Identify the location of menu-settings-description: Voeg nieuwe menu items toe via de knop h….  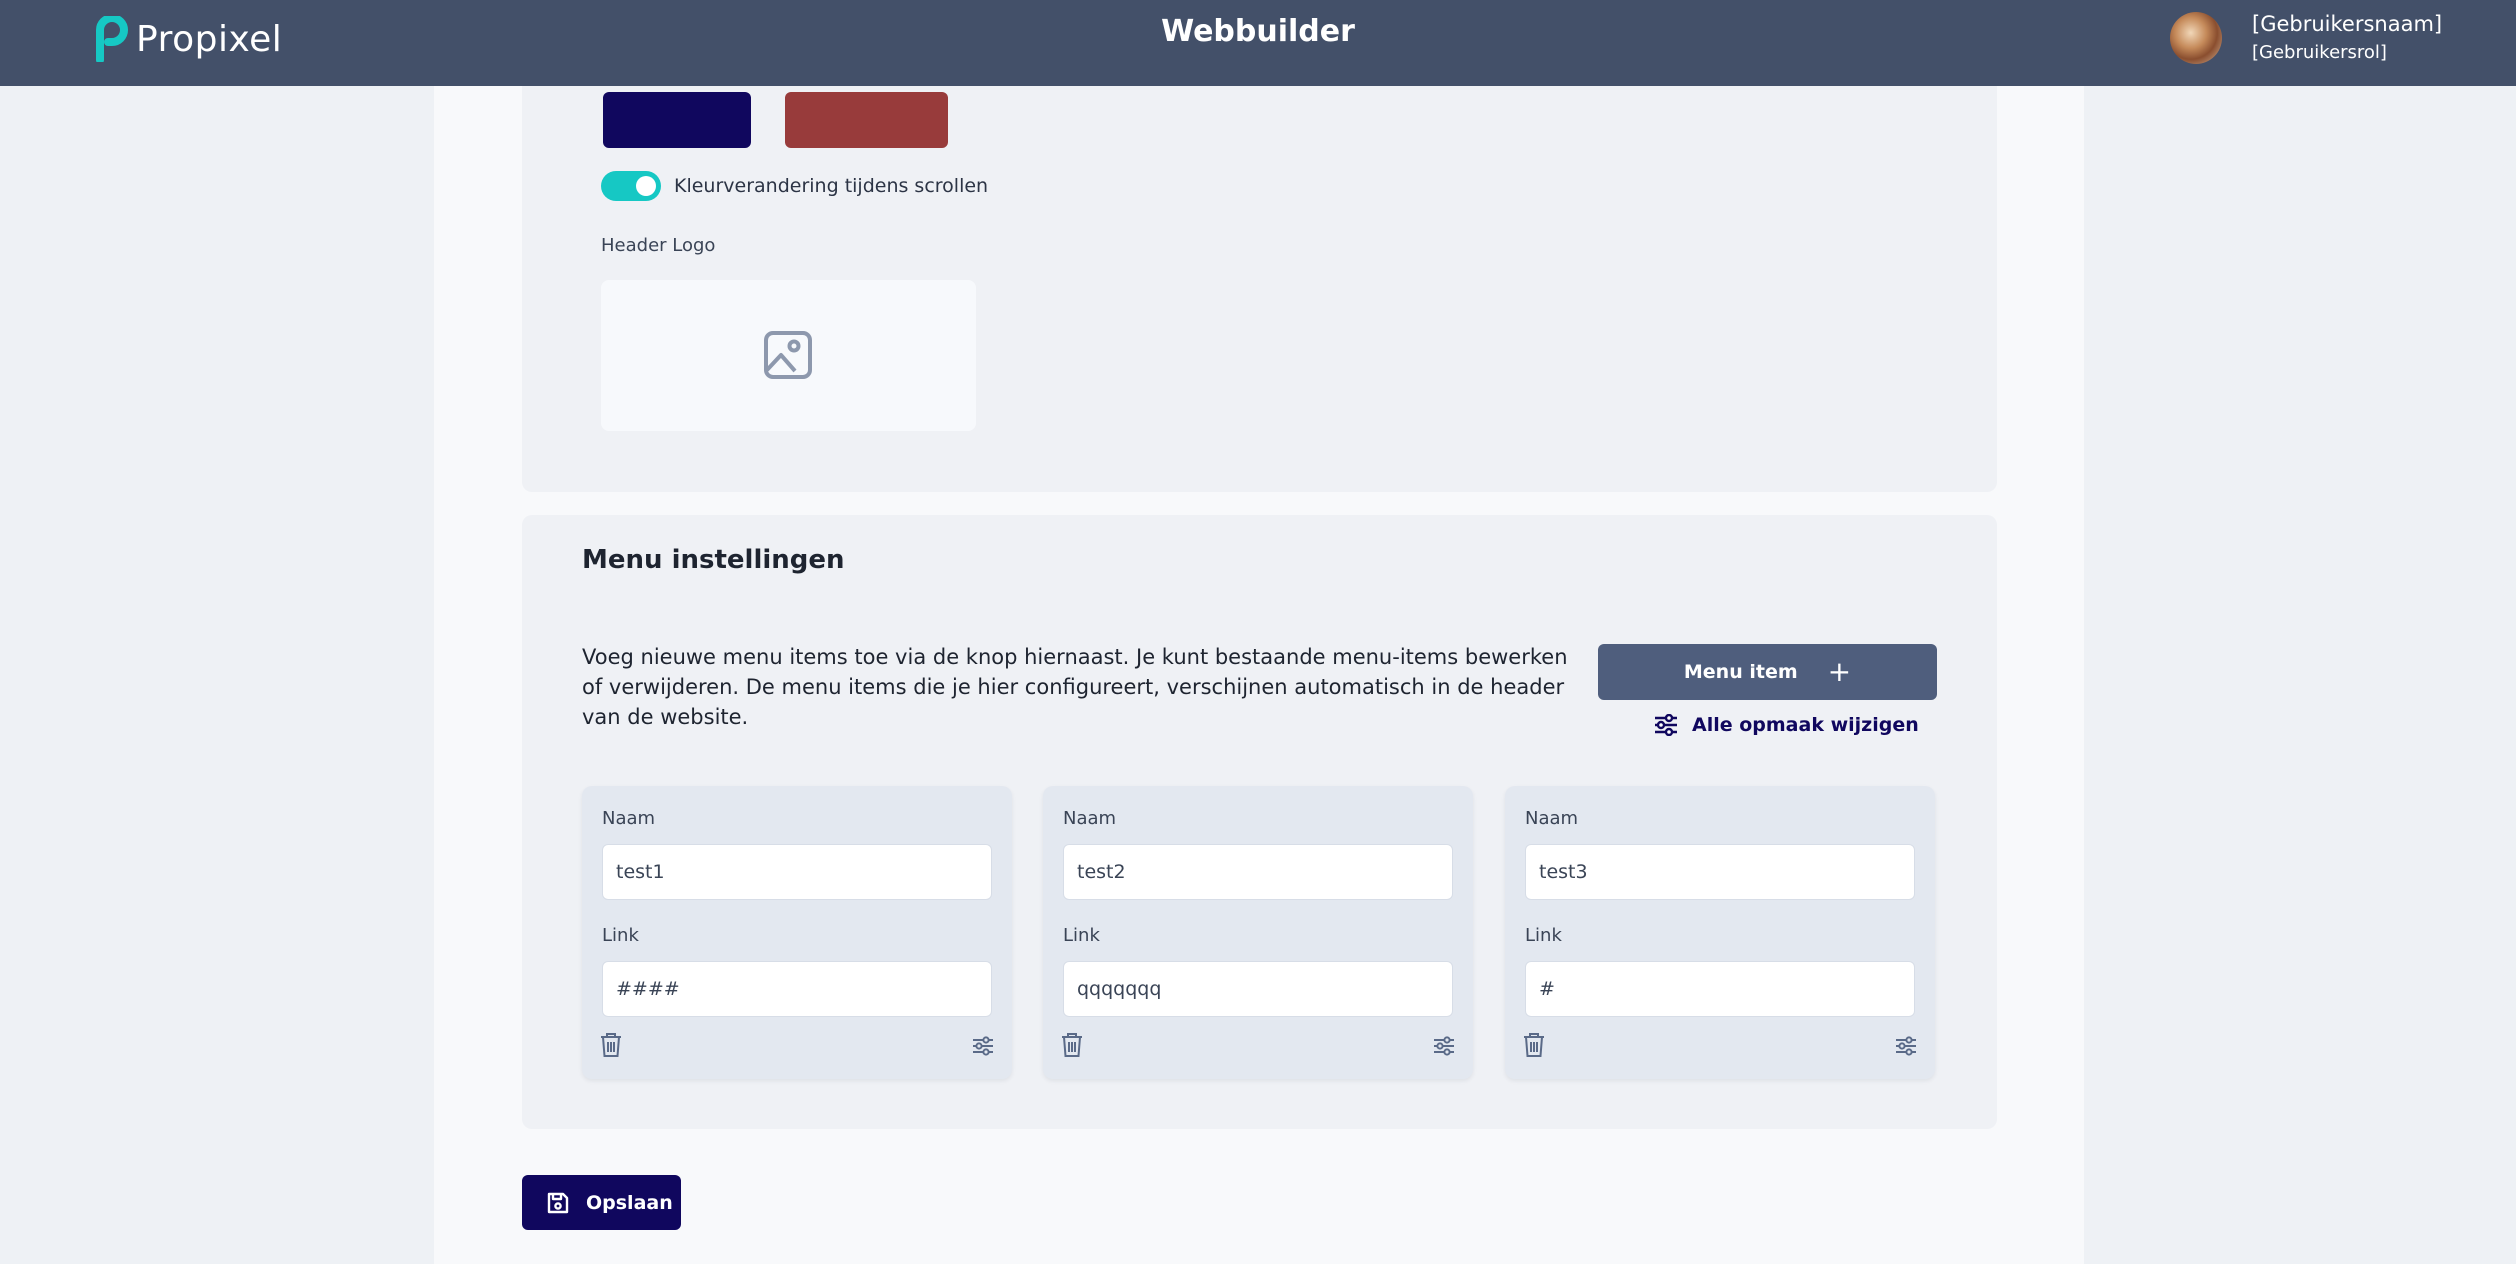
(1075, 687).